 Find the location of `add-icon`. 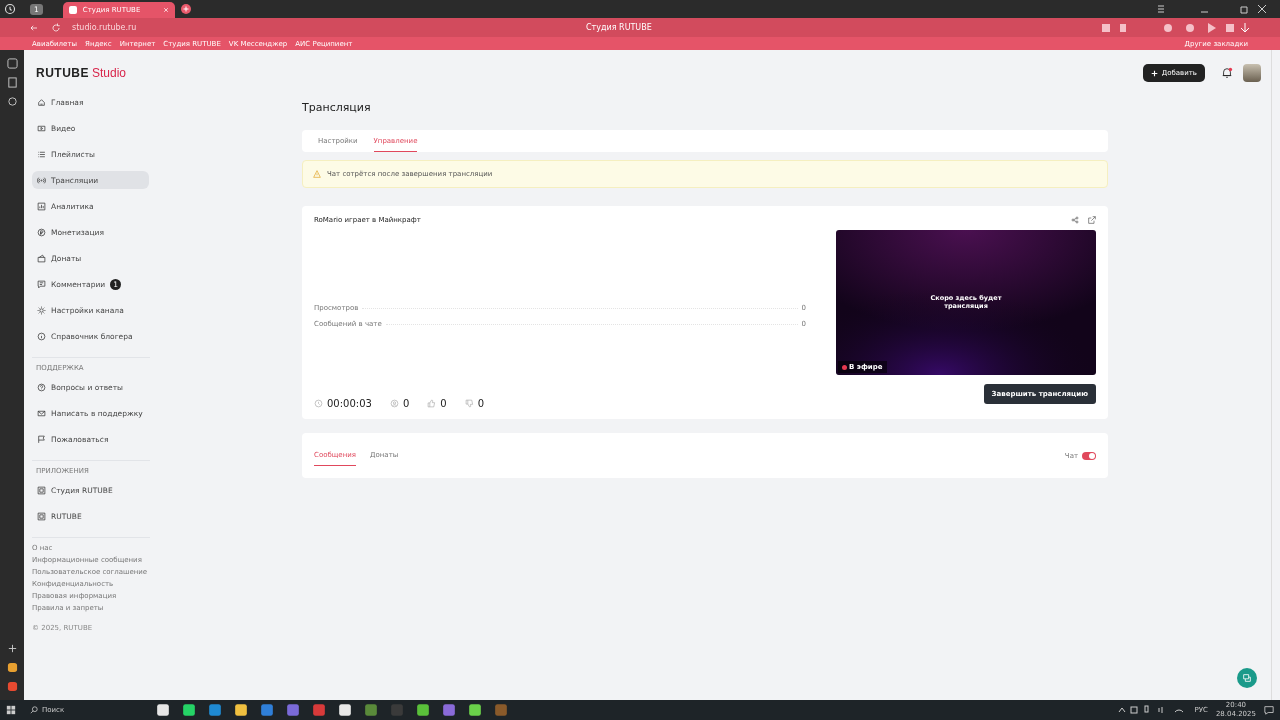

add-icon is located at coordinates (12, 648).